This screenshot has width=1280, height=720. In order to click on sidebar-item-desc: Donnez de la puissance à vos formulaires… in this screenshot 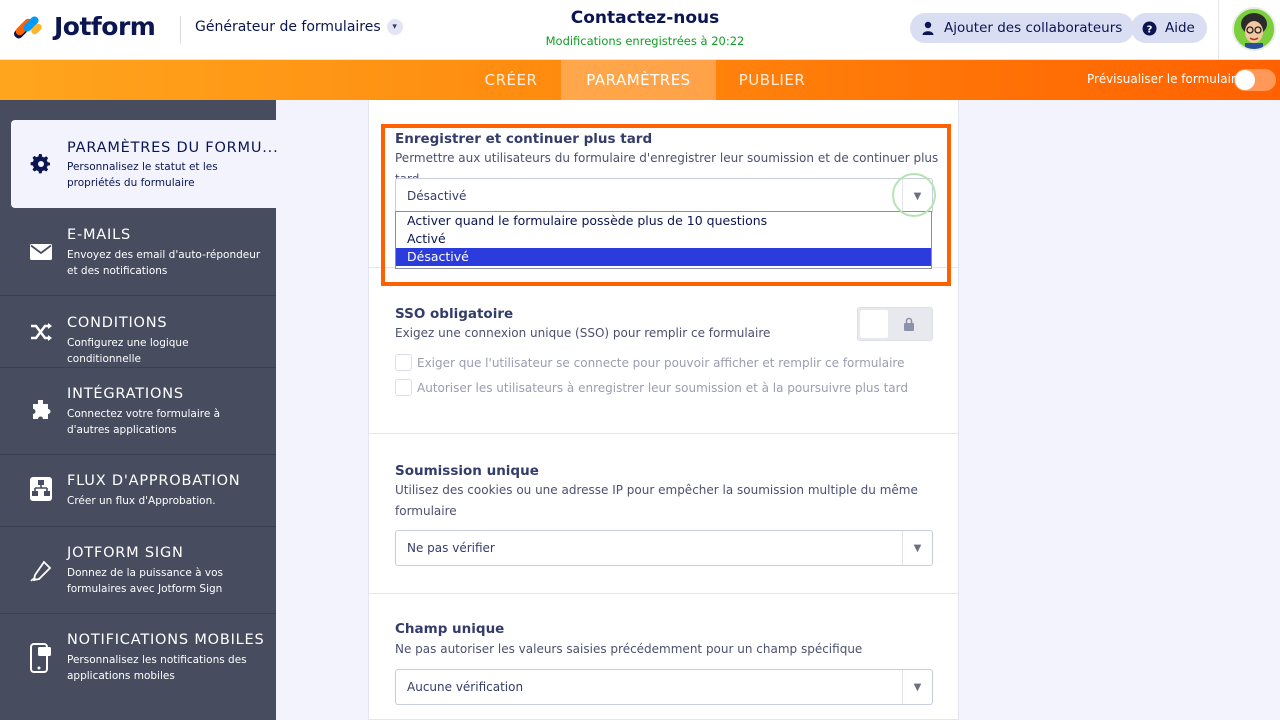, I will do `click(145, 581)`.